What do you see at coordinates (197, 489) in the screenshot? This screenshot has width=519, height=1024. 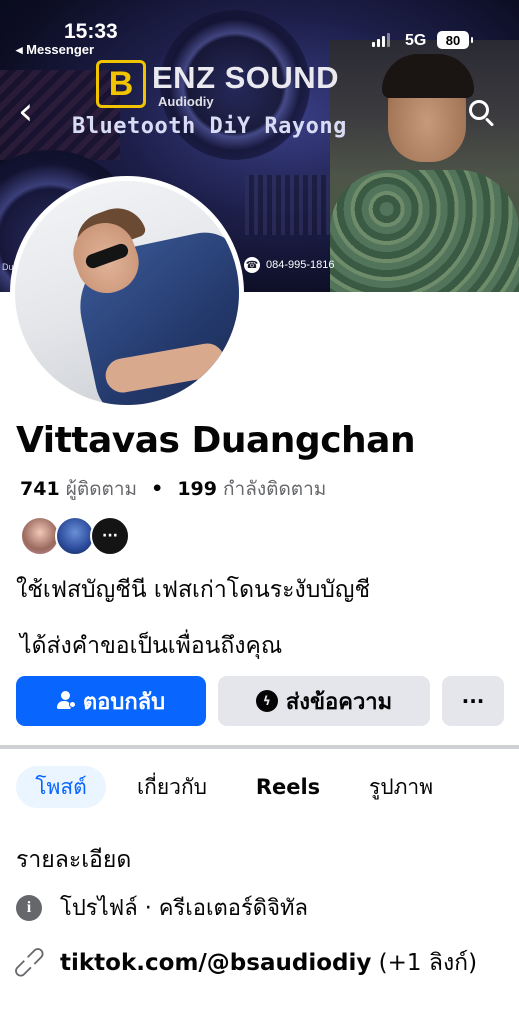 I see `following-count: 199` at bounding box center [197, 489].